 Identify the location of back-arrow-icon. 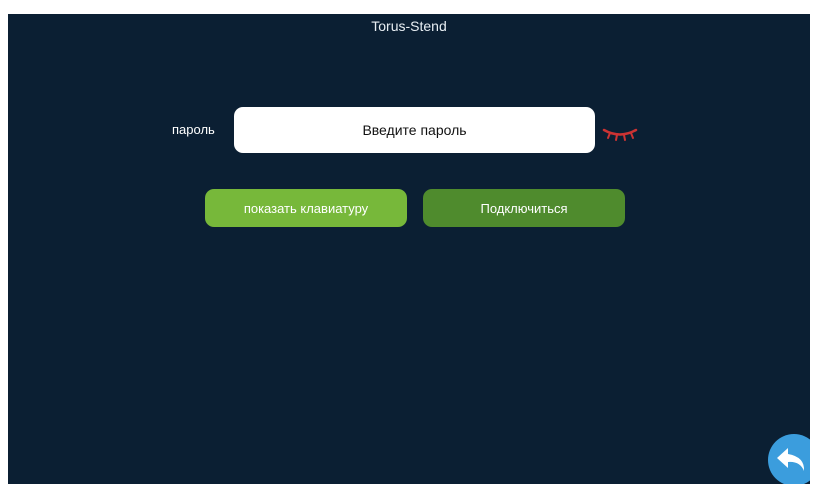
(788, 458).